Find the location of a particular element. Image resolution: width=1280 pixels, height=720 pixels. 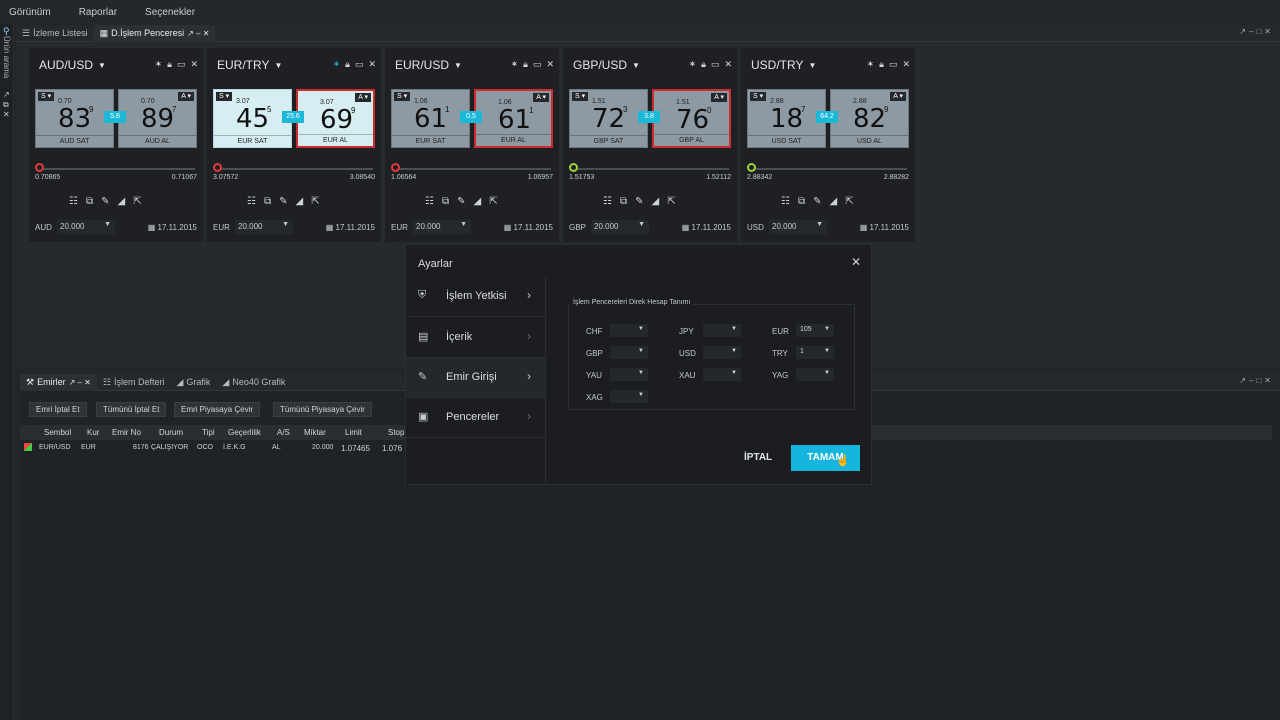

pair-selector: AUD/USD ▼ is located at coordinates (72, 65).